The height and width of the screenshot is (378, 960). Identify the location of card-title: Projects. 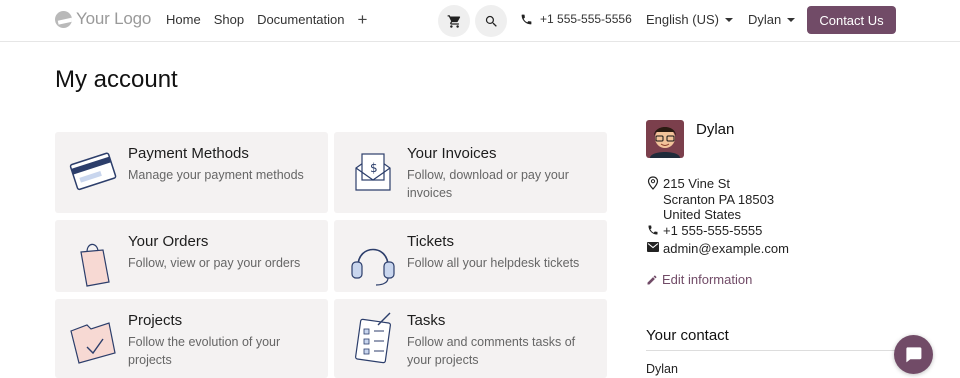
(155, 320).